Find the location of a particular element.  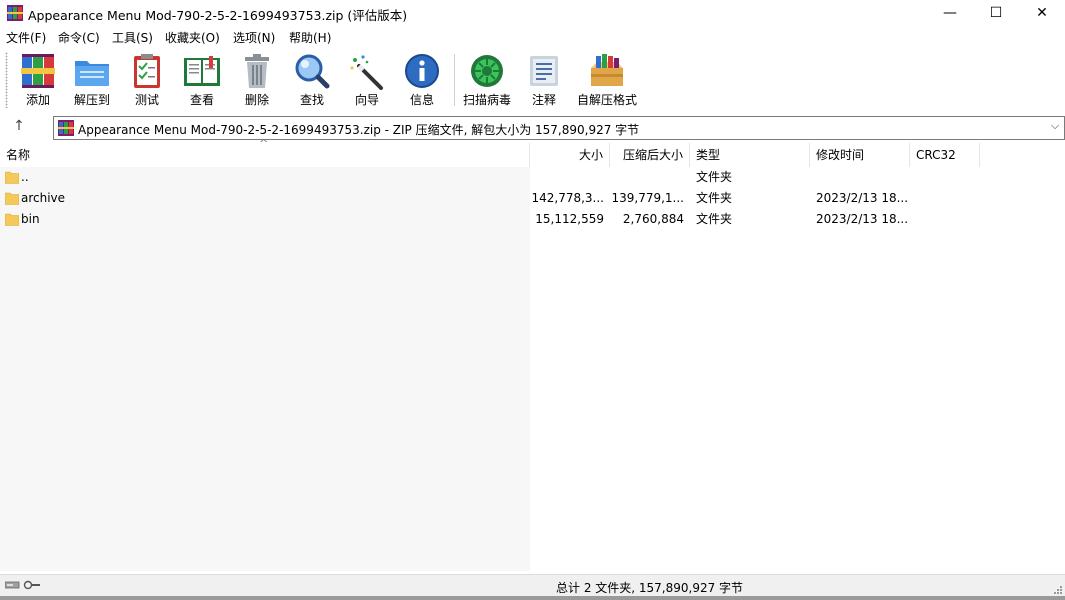

status-summary: 总计 2 文件夹, 157,890,927 字节 is located at coordinates (650, 588).